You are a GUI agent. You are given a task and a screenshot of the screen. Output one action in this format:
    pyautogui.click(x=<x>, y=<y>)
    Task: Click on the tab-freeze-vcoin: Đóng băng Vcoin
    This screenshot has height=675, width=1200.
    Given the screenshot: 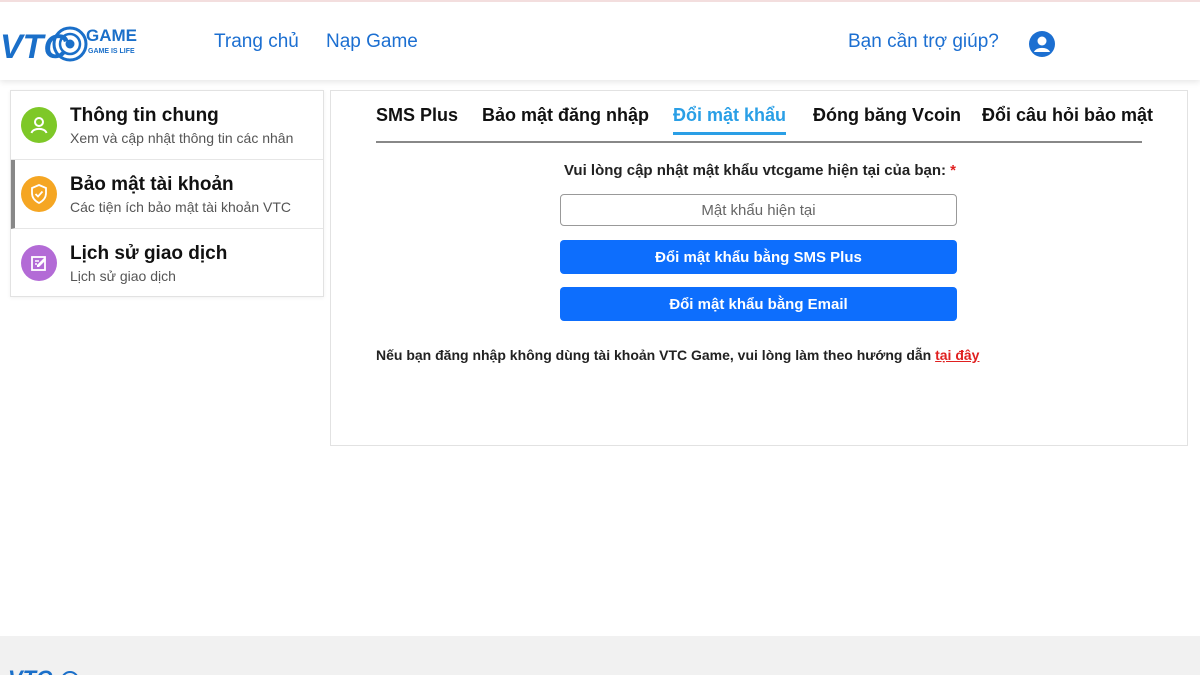 What is the action you would take?
    pyautogui.click(x=887, y=115)
    